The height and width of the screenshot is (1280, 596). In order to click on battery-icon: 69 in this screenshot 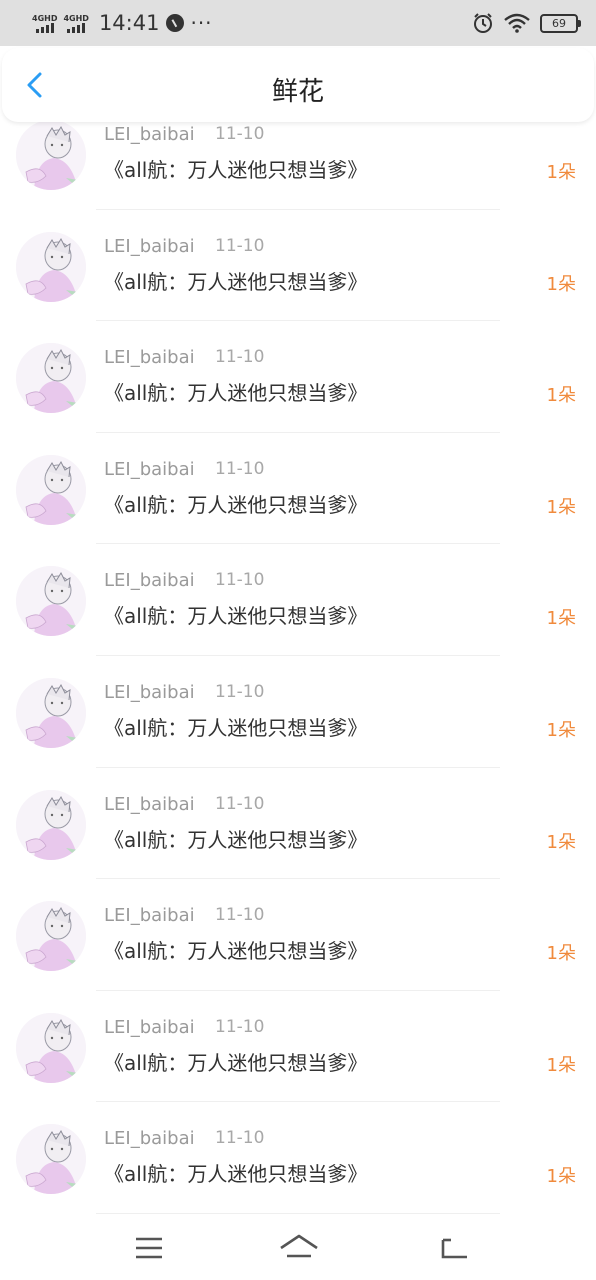, I will do `click(560, 23)`.